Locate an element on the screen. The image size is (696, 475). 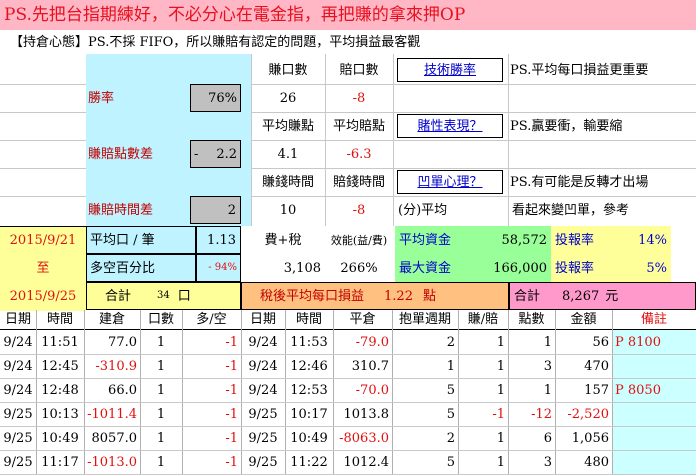
long-short-value: - 94% is located at coordinates (218, 268).